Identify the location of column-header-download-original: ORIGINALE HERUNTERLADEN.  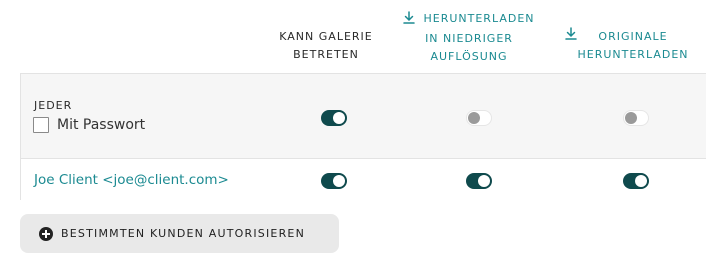
(633, 45).